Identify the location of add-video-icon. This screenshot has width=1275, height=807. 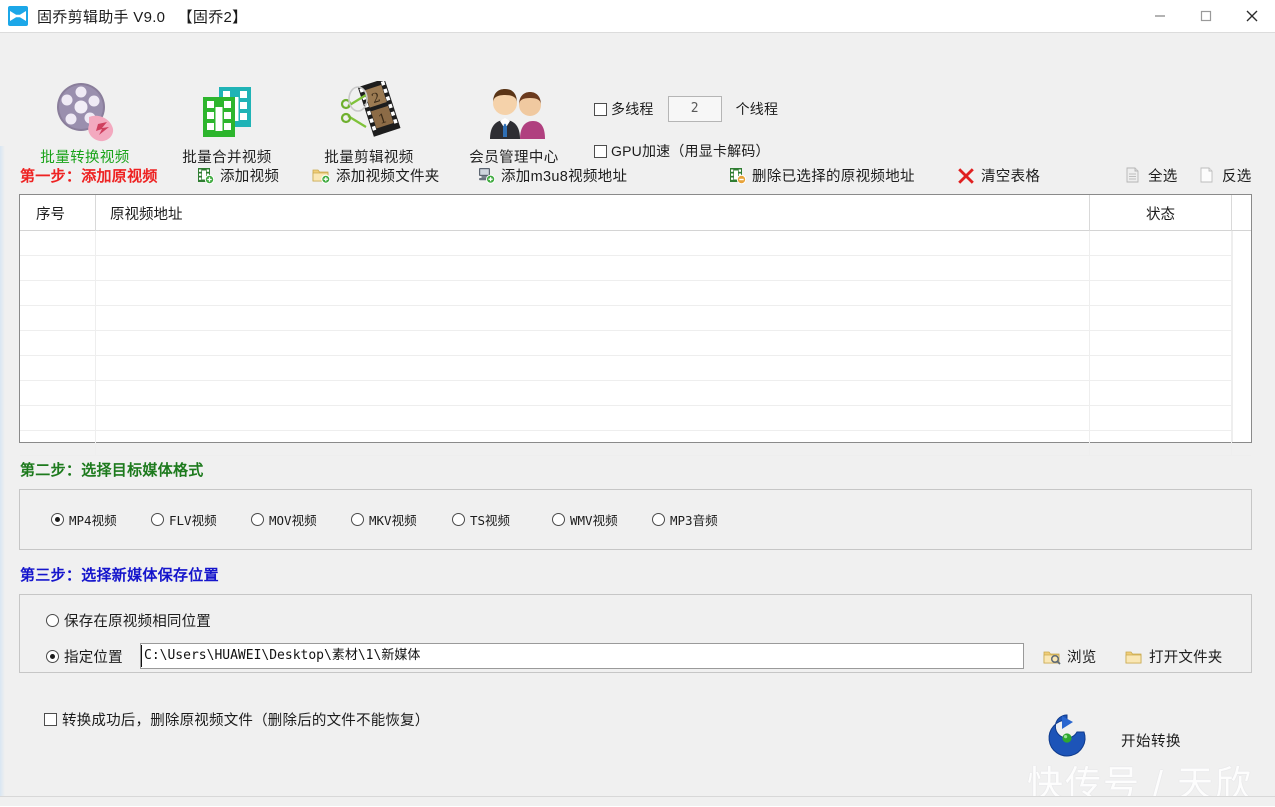
(205, 175).